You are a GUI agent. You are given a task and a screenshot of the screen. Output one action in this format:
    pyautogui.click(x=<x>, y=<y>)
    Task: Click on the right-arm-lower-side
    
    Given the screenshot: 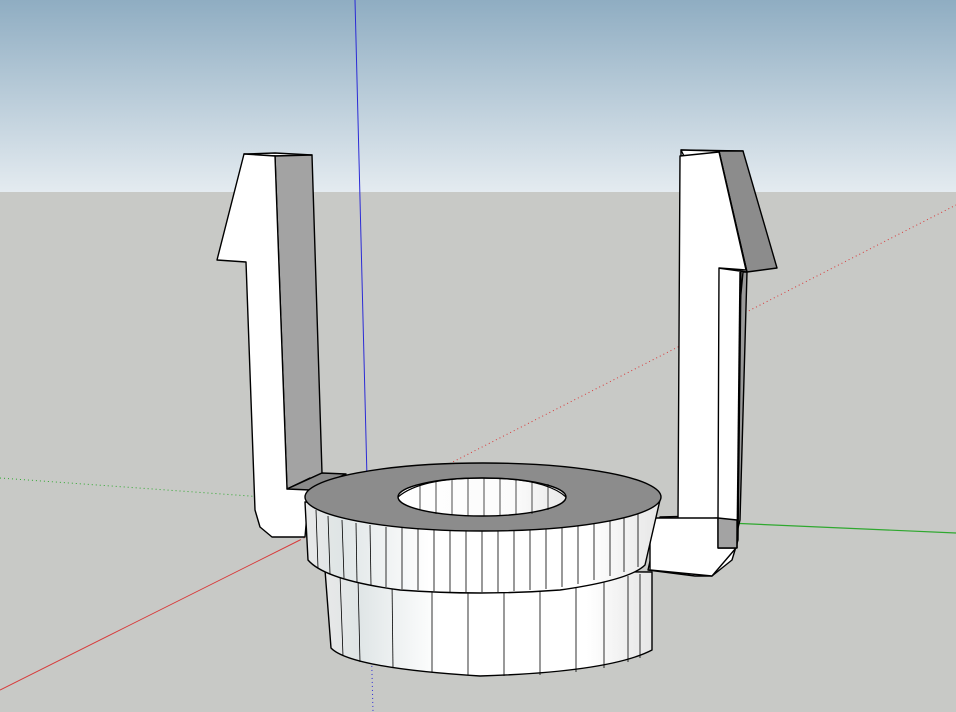 What is the action you would take?
    pyautogui.click(x=727, y=533)
    